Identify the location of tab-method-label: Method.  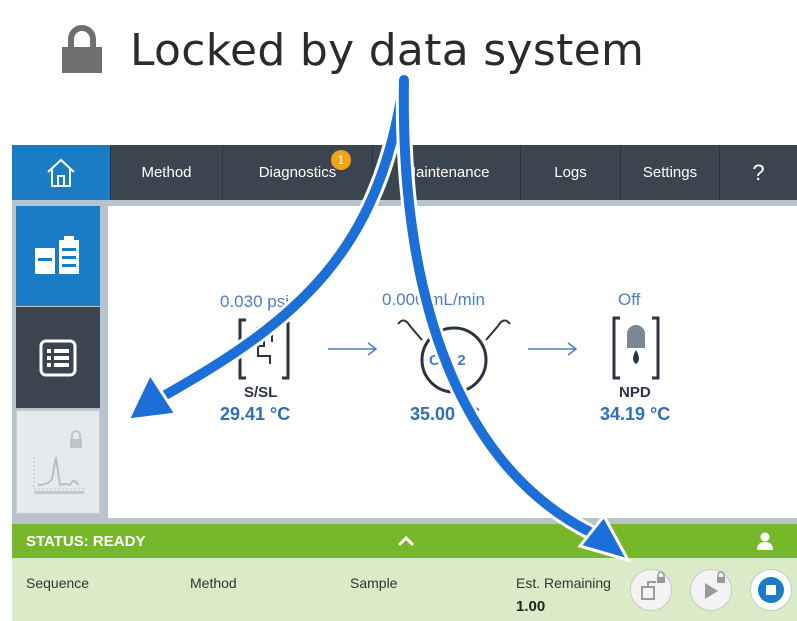
(166, 172).